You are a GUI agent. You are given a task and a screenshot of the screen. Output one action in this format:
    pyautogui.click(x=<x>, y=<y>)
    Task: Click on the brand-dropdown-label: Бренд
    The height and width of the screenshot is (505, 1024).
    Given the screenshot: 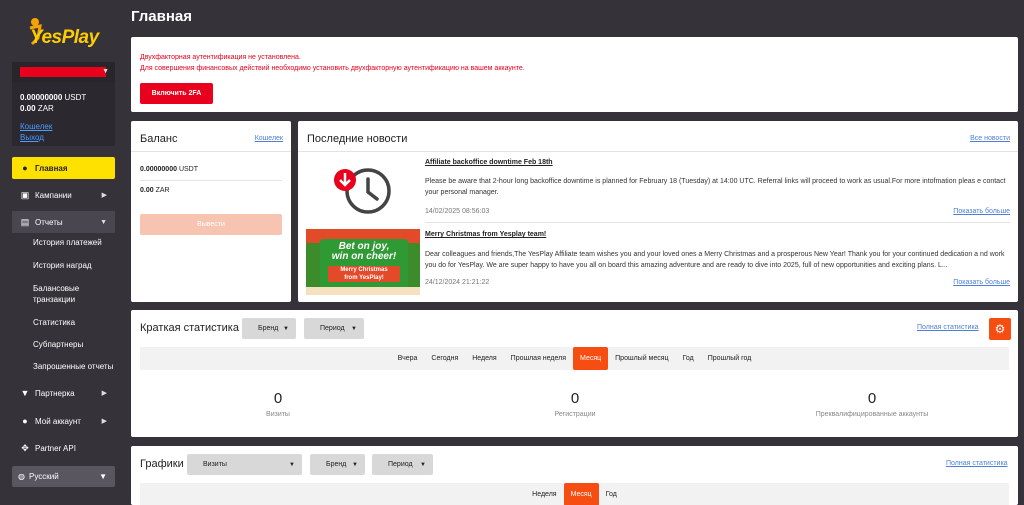 What is the action you would take?
    pyautogui.click(x=268, y=328)
    